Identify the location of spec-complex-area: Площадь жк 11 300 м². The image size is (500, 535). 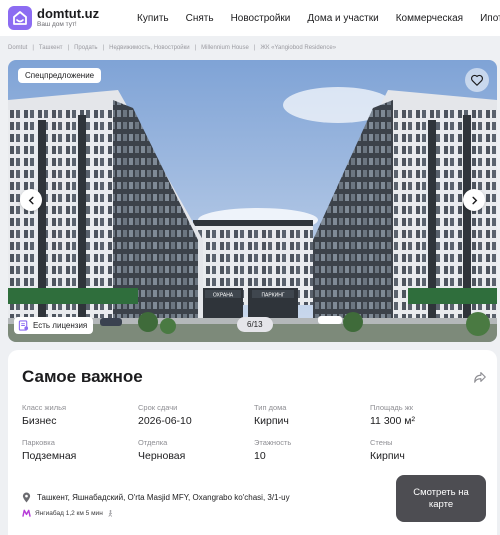
(426, 415).